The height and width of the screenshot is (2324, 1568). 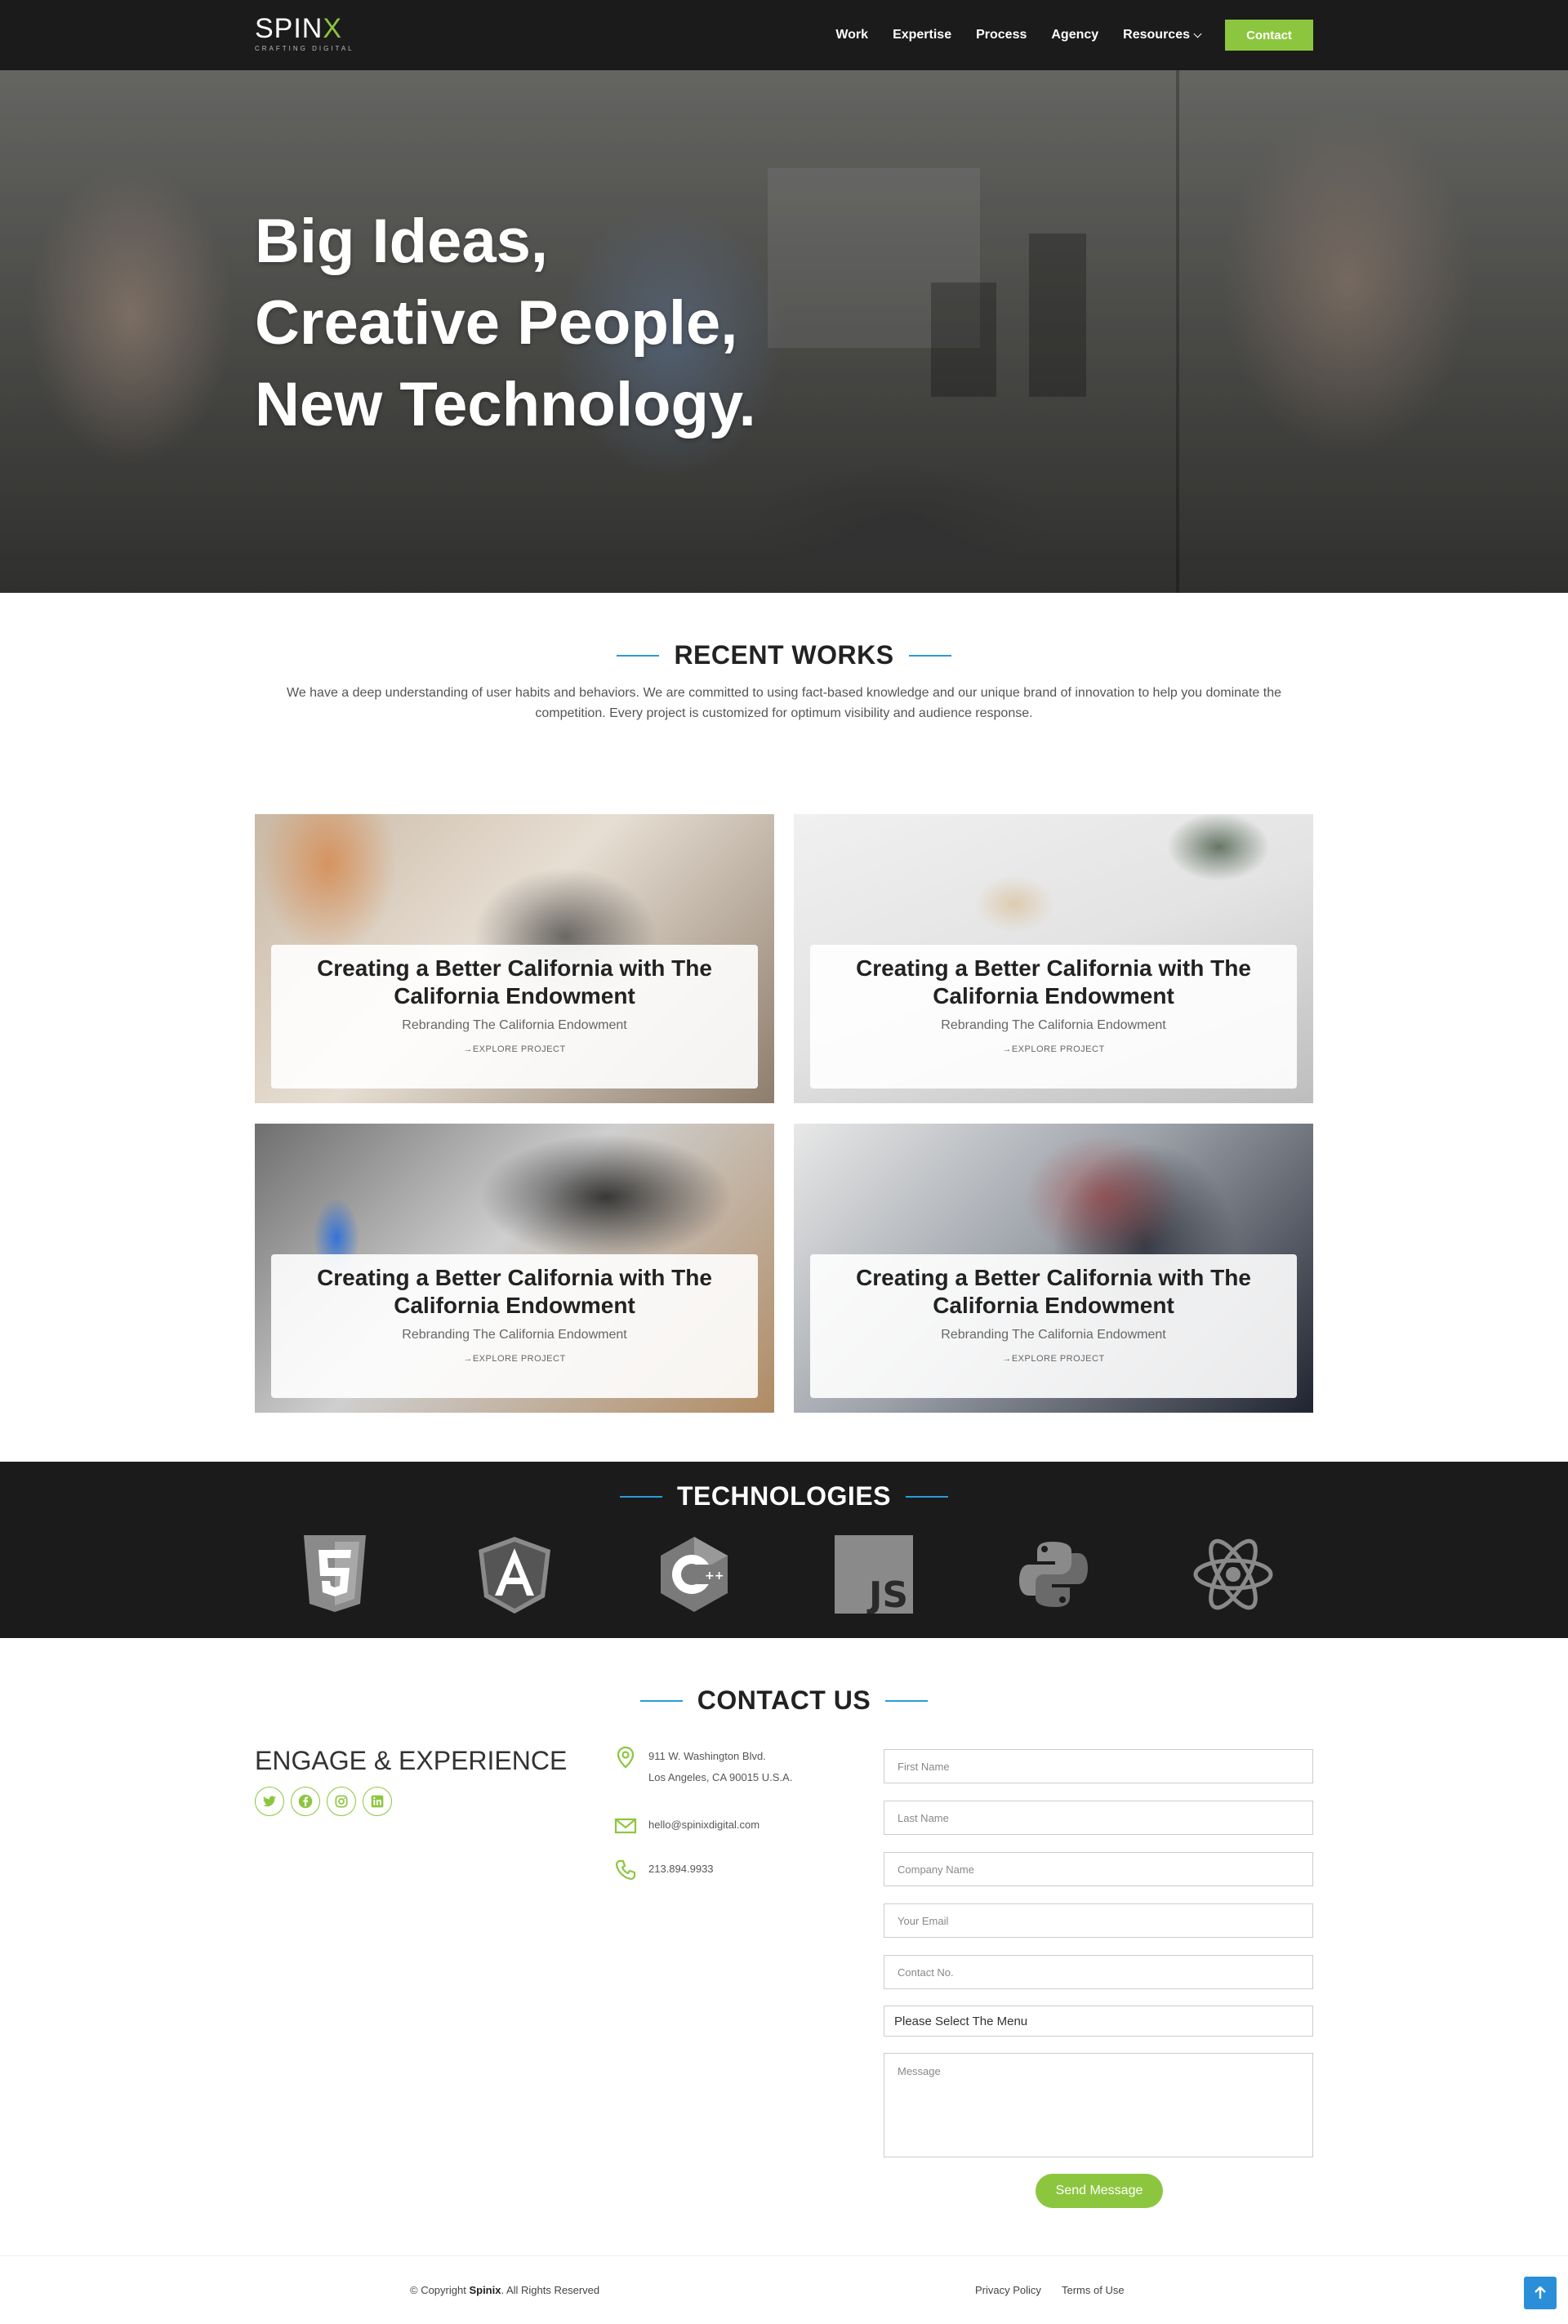 I want to click on copyright-prefix: © Copyright, so click(x=440, y=2290).